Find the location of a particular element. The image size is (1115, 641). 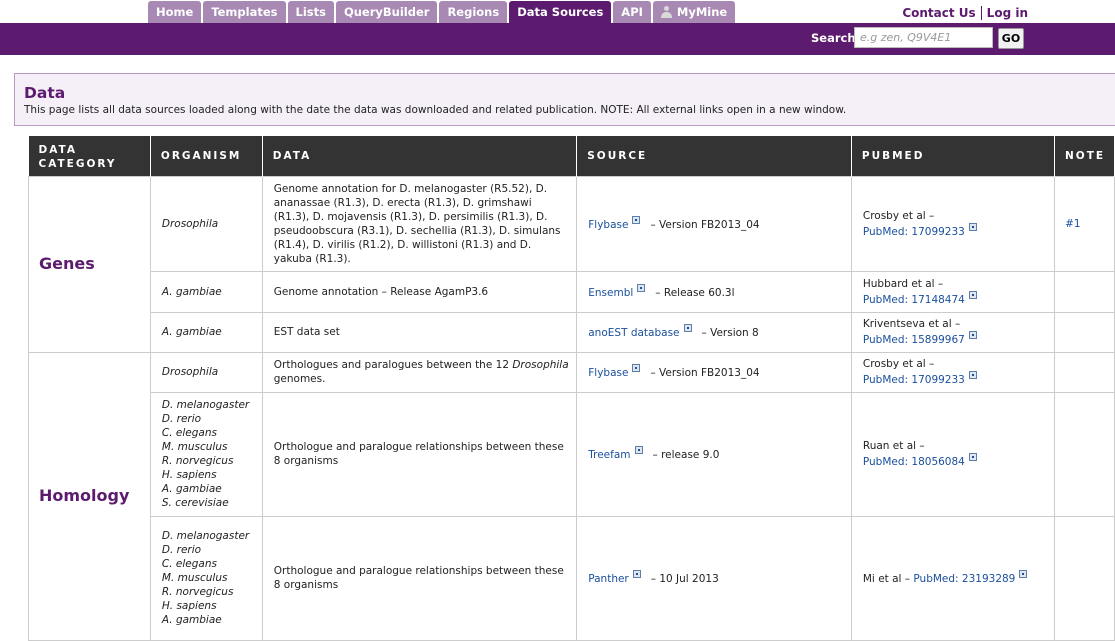

pub-author: Hubbard et al – is located at coordinates (903, 283).